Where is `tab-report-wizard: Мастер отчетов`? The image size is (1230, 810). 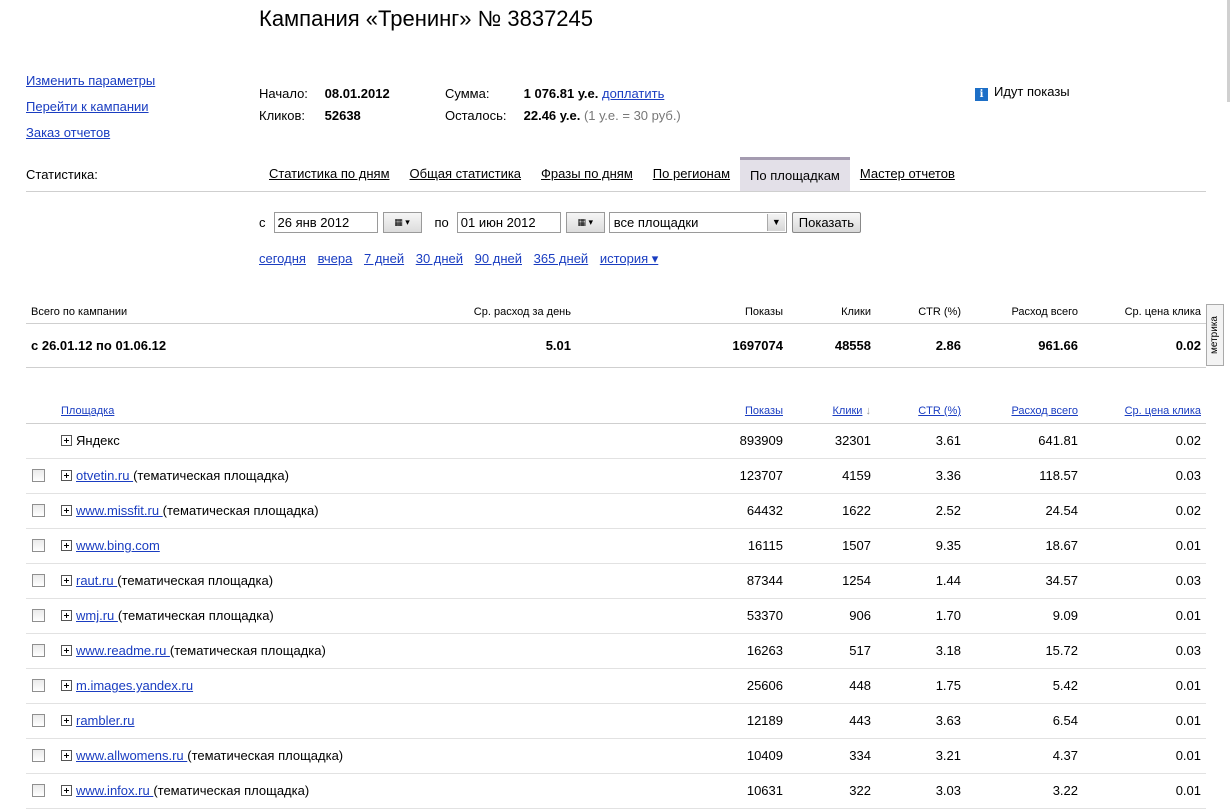
tab-report-wizard: Мастер отчетов is located at coordinates (907, 174).